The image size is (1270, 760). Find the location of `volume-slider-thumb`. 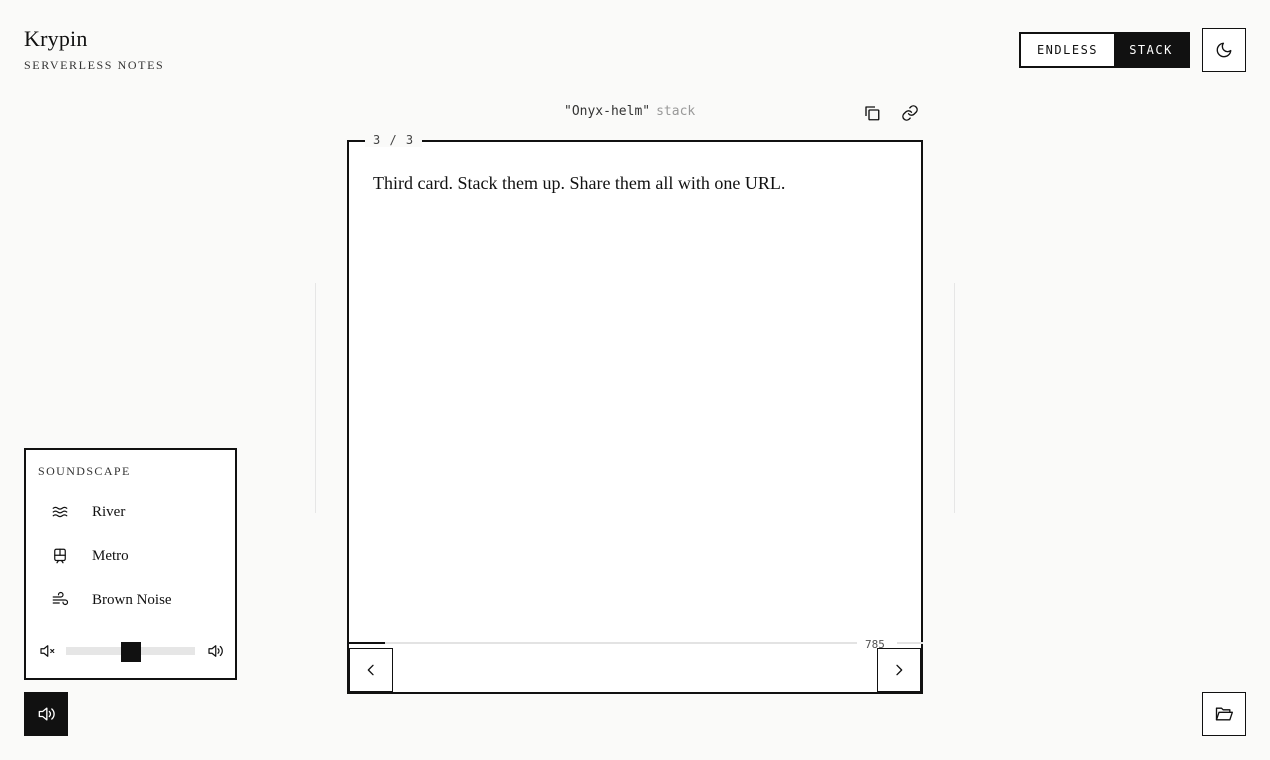

volume-slider-thumb is located at coordinates (130, 652).